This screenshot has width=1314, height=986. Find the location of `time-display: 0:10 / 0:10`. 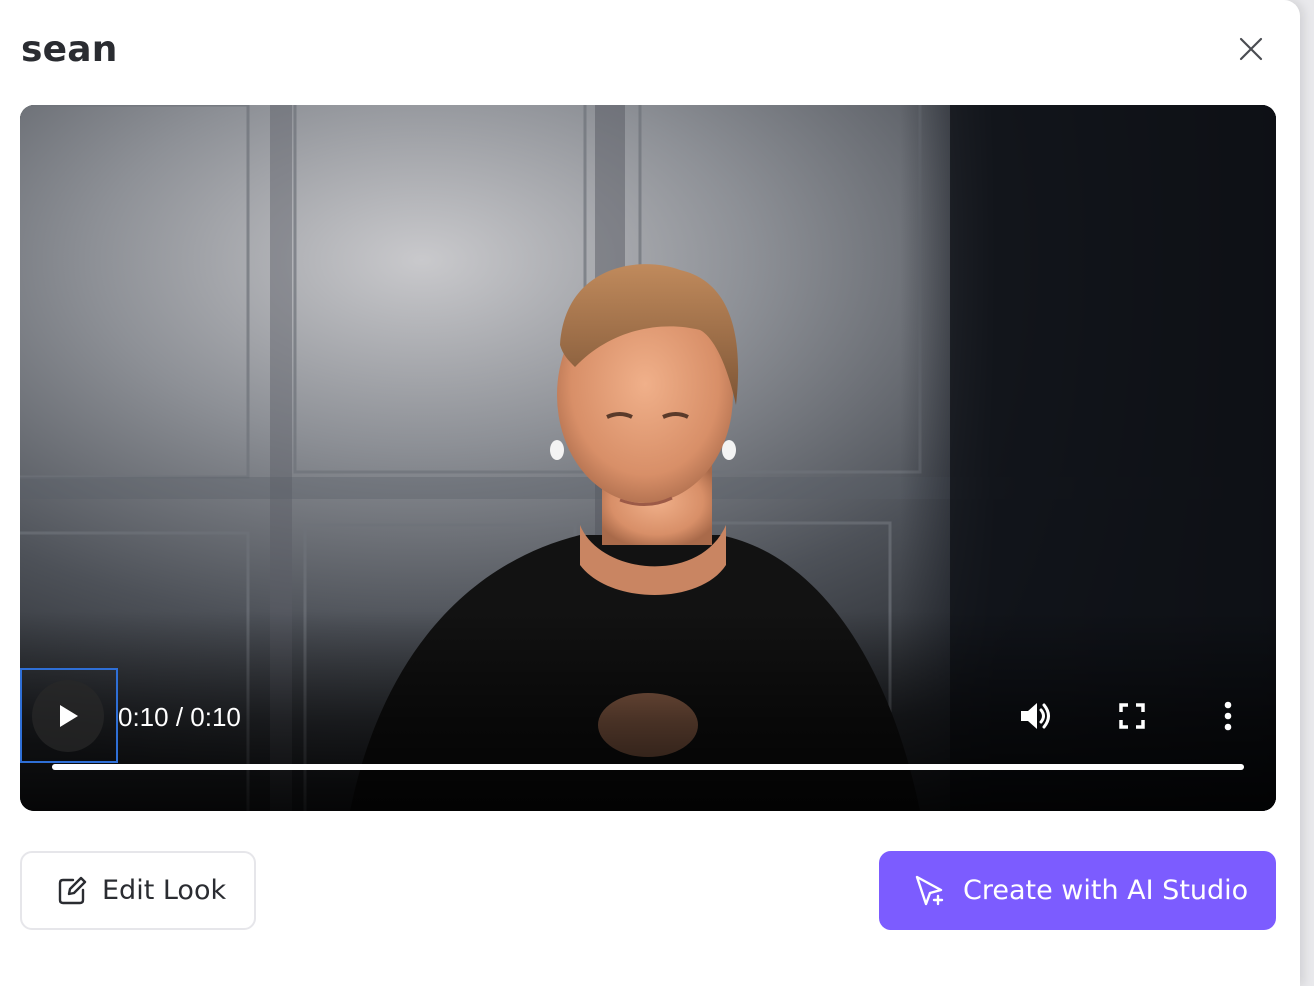

time-display: 0:10 / 0:10 is located at coordinates (179, 717).